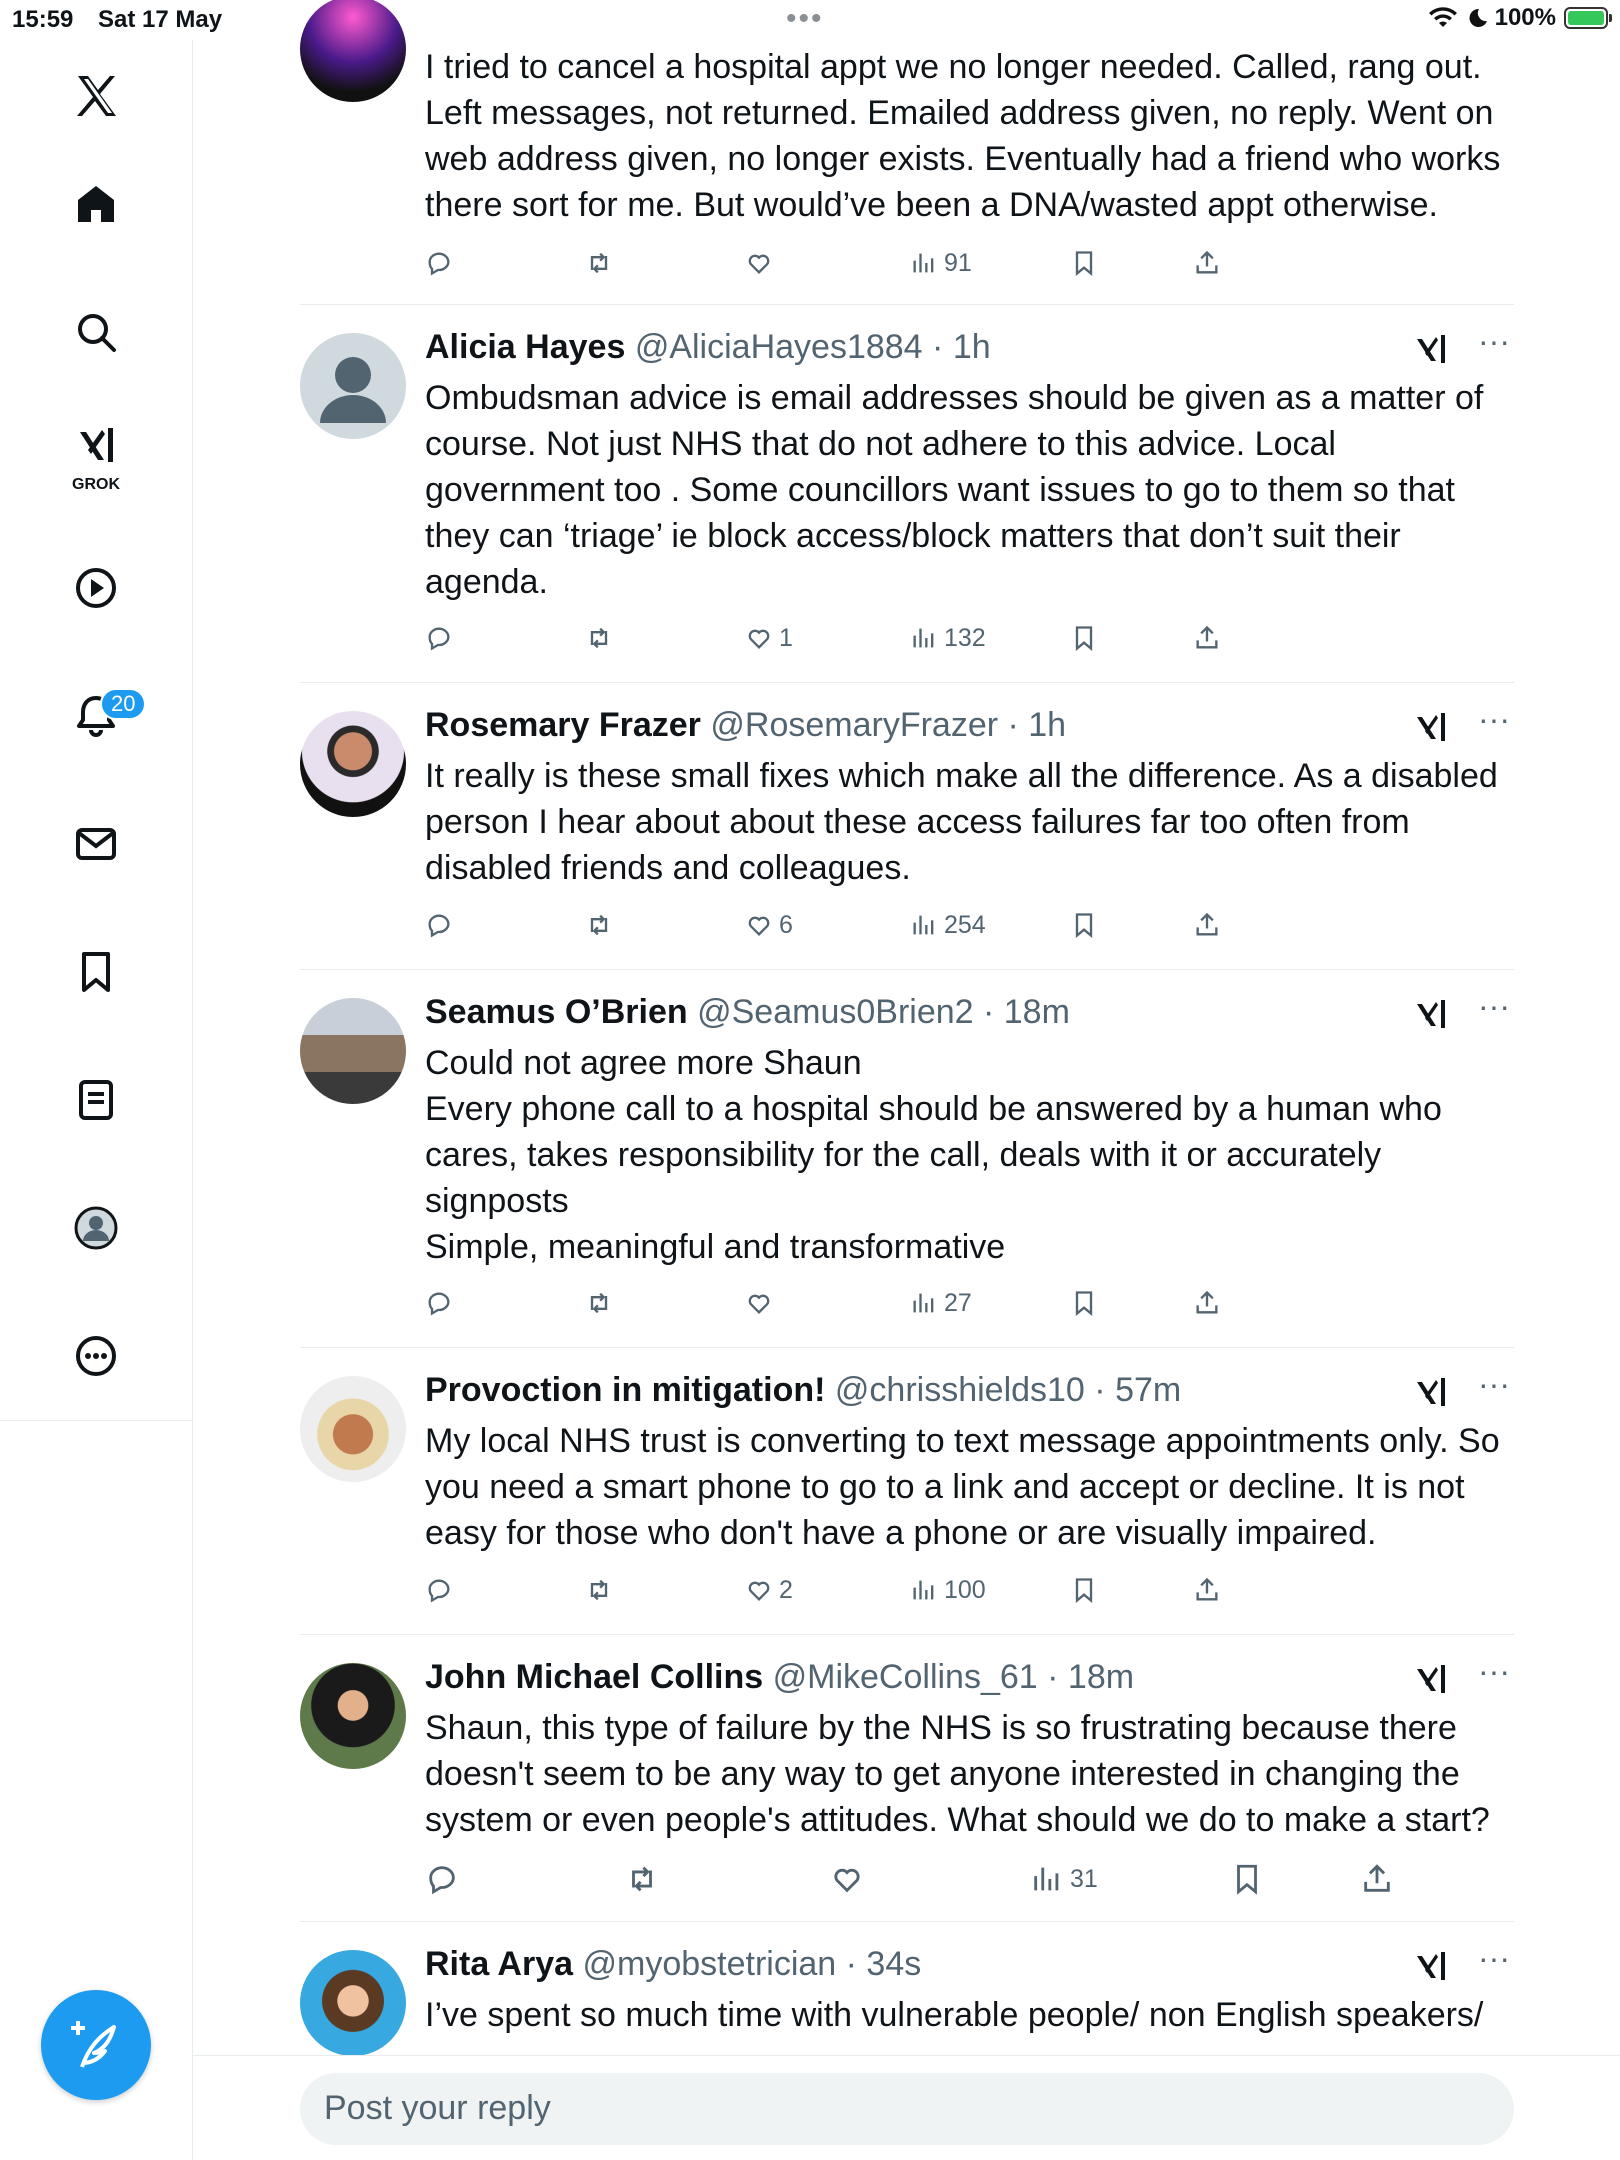 The width and height of the screenshot is (1620, 2160). Describe the element at coordinates (948, 638) in the screenshot. I see `views-button: 132` at that location.